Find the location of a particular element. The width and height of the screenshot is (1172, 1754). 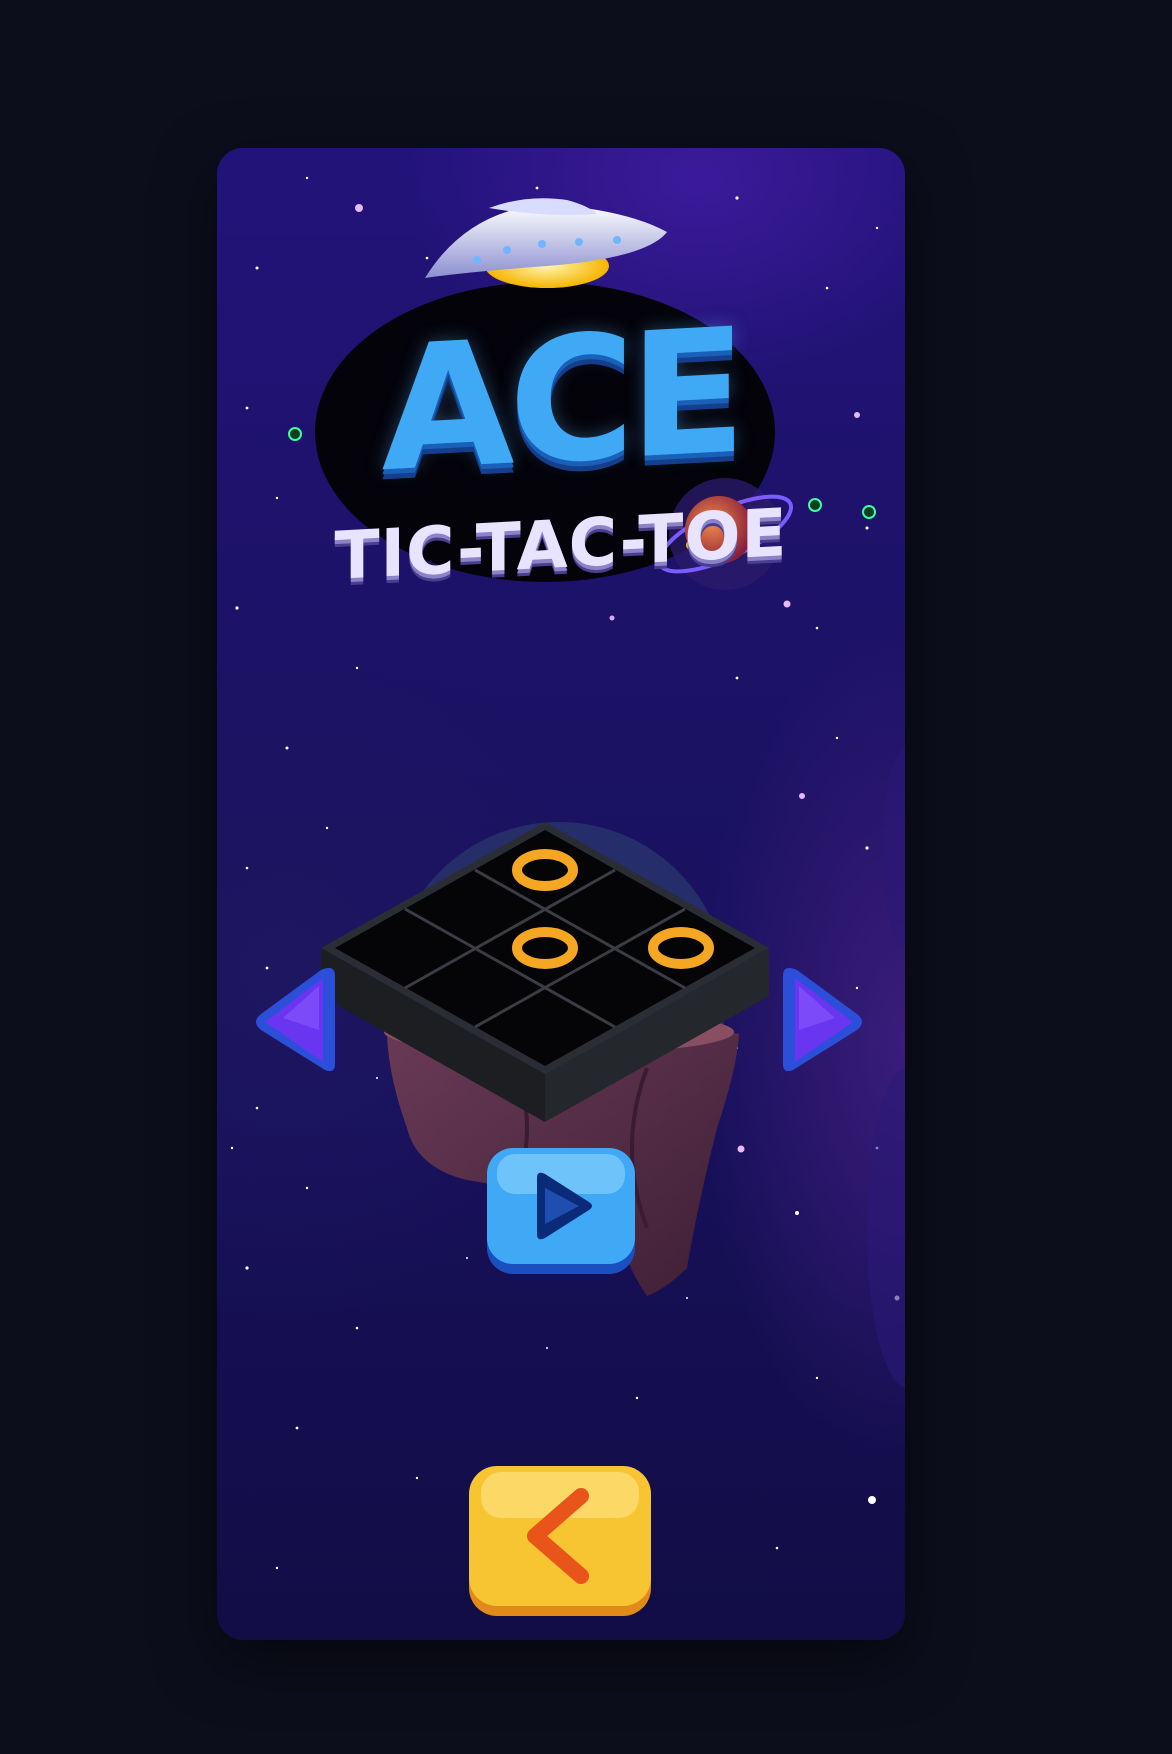

previous-board-button is located at coordinates (293, 1020).